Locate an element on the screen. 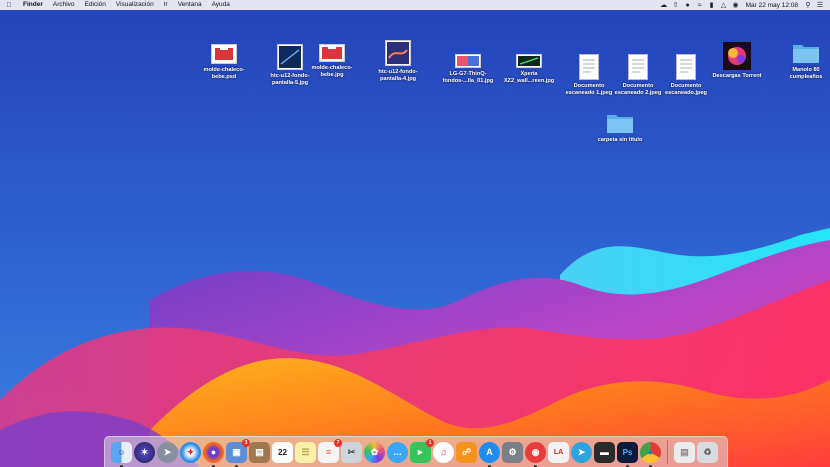 Image resolution: width=830 pixels, height=467 pixels. dock-scissors: ✂ is located at coordinates (351, 452).